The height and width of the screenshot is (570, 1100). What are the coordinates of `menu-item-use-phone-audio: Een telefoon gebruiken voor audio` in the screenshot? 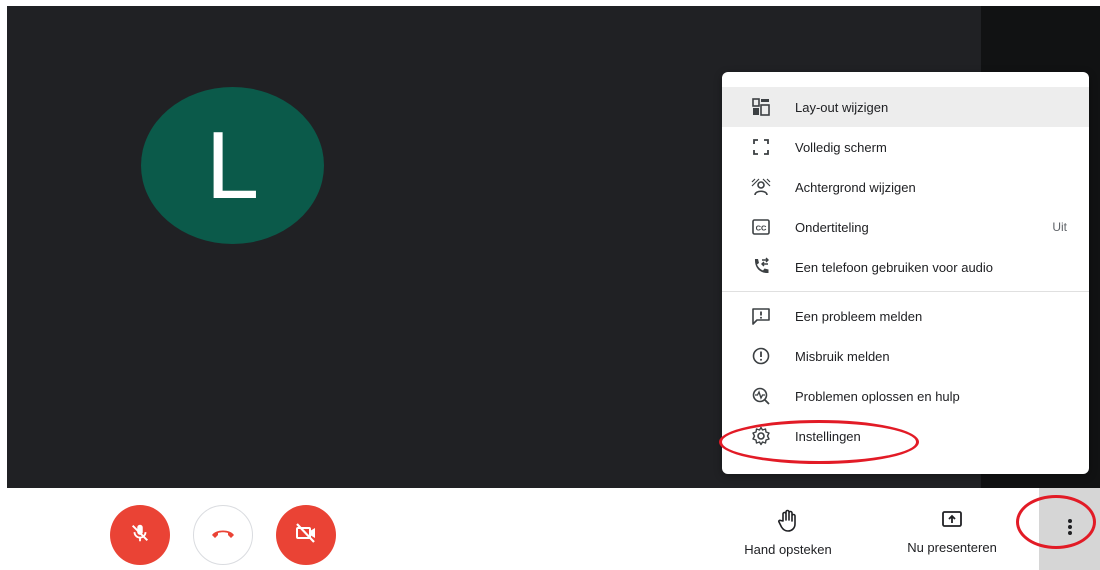 It's located at (905, 267).